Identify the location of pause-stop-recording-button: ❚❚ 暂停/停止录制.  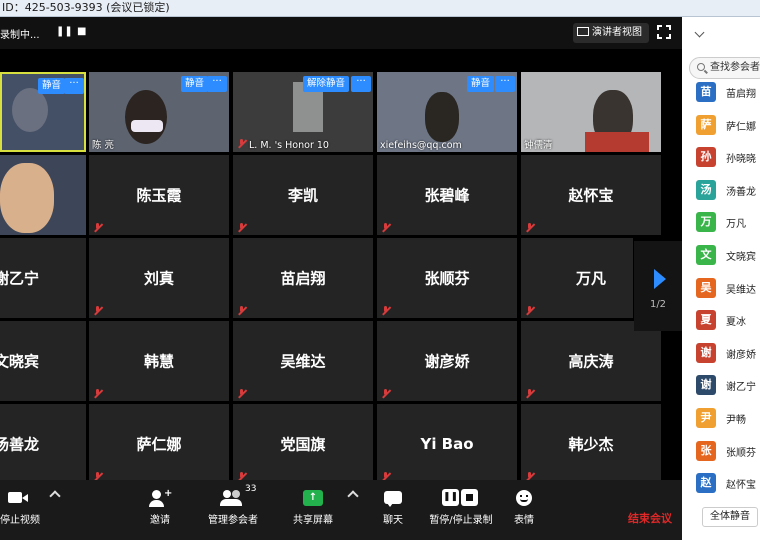
(461, 507).